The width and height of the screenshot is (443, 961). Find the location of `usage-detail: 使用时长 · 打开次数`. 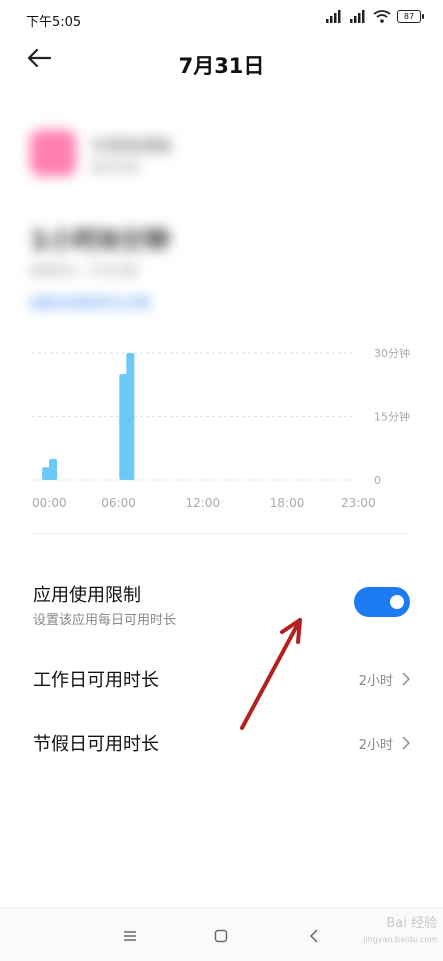

usage-detail: 使用时长 · 打开次数 is located at coordinates (84, 271).